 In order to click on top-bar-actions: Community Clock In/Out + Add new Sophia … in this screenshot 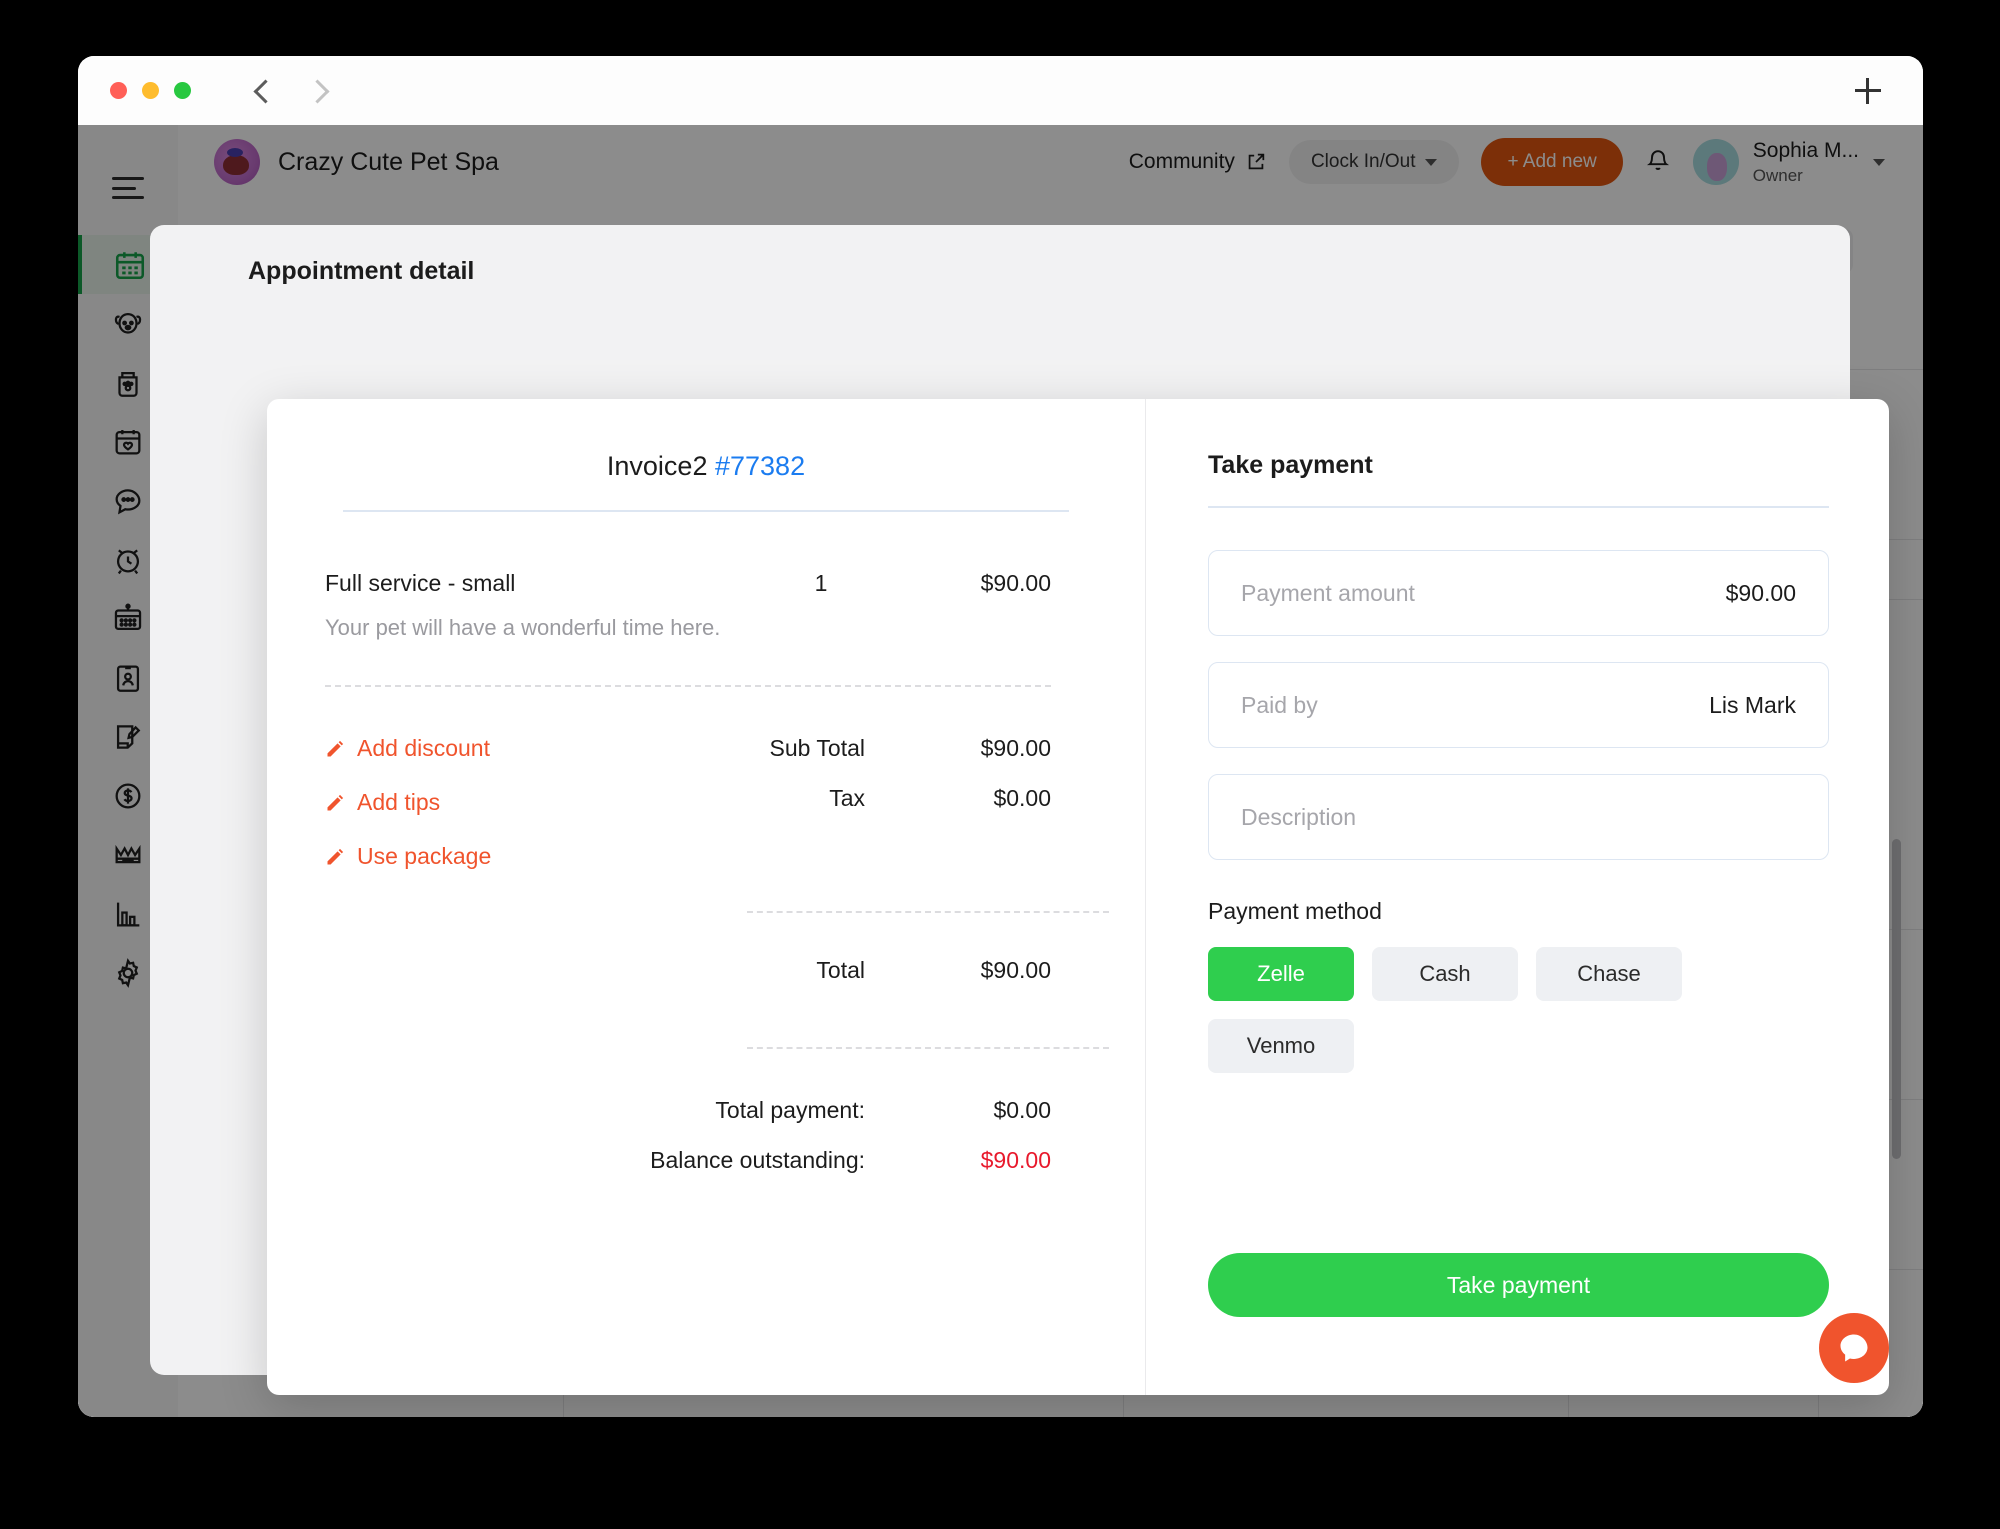, I will do `click(1507, 162)`.